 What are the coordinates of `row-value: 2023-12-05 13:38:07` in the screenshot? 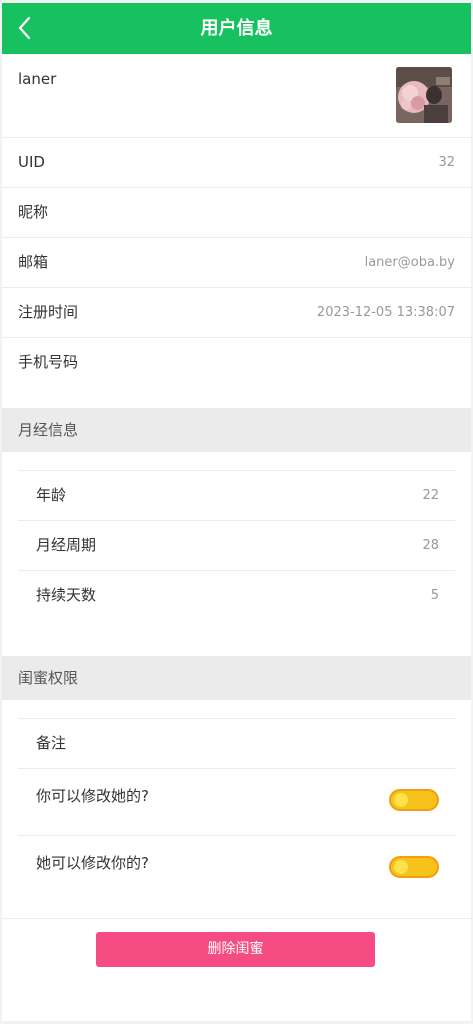 It's located at (385, 312).